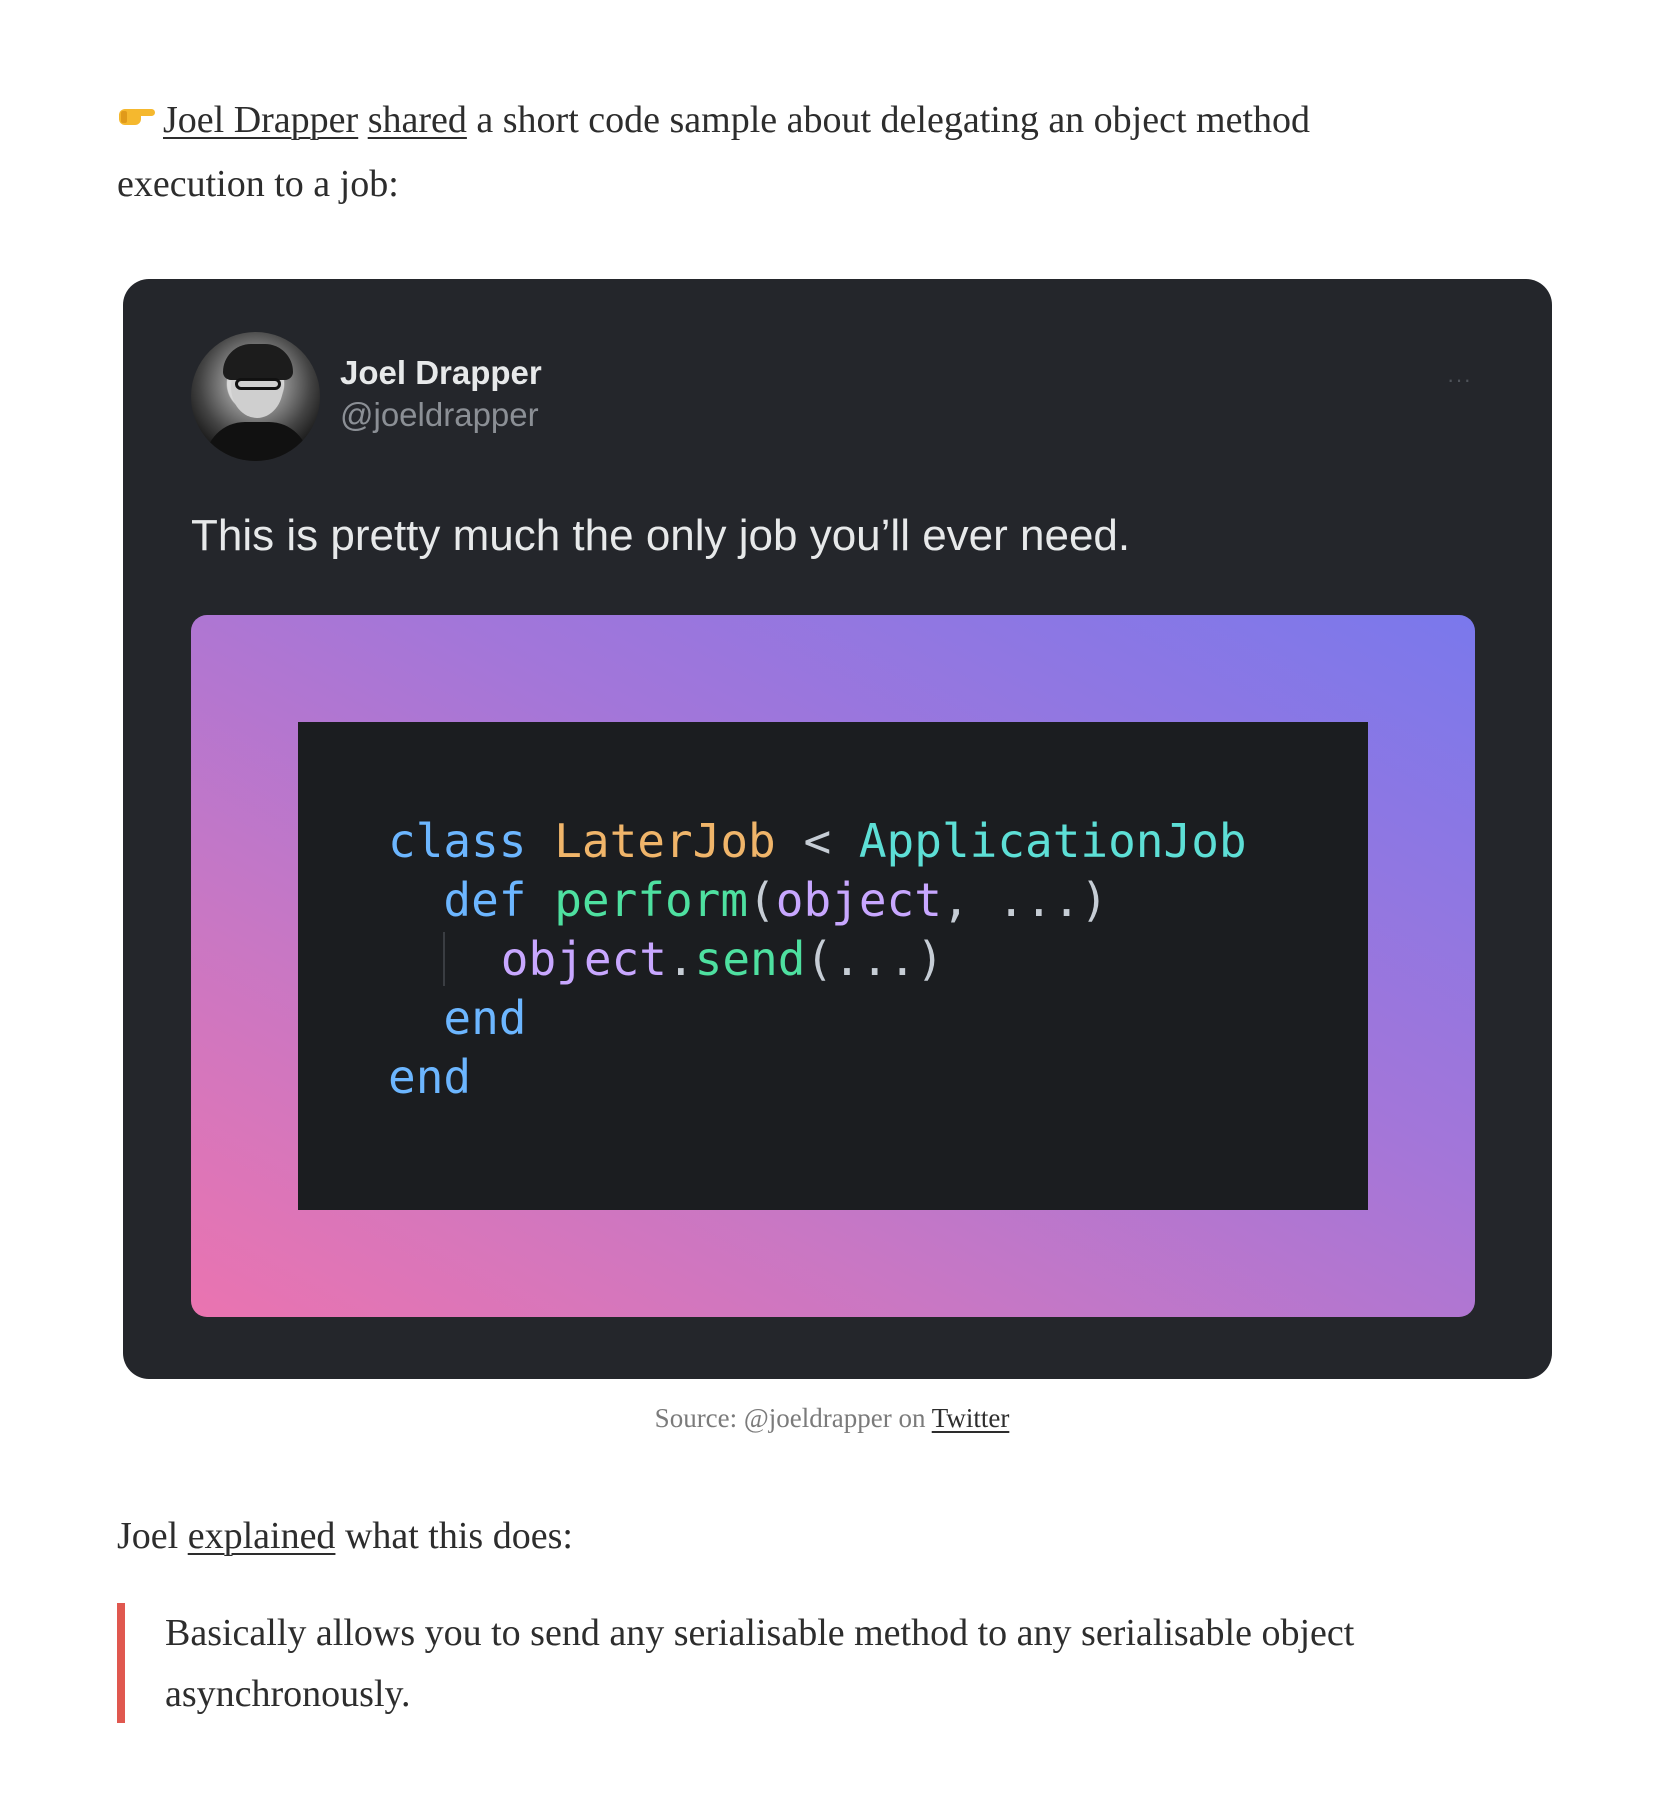  I want to click on code-punct: (...), so click(874, 959).